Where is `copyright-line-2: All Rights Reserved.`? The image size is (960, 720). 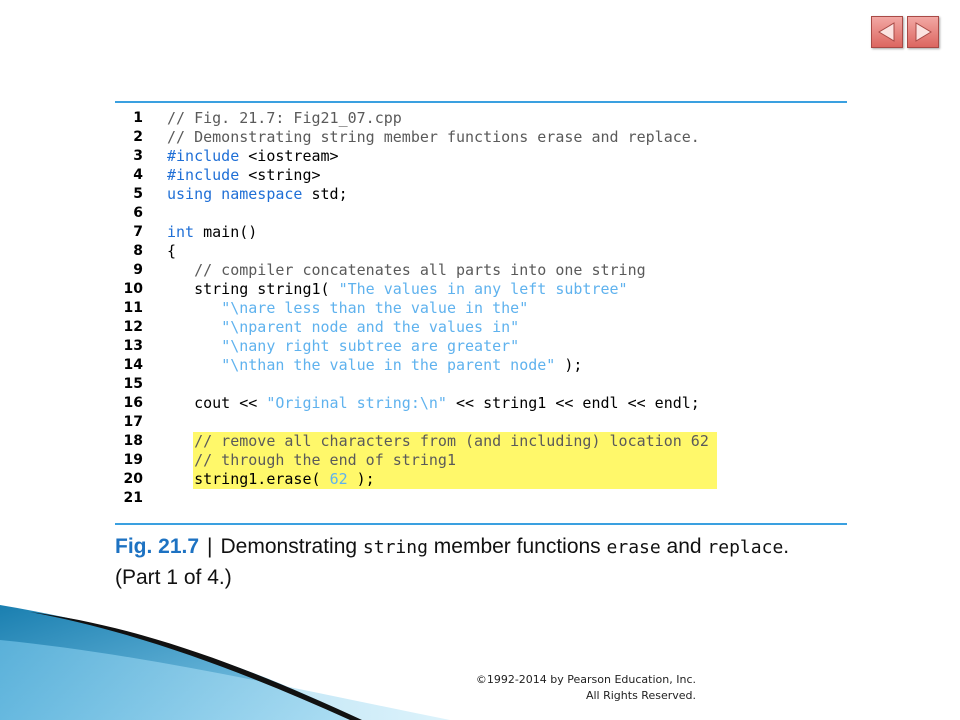
copyright-line-2: All Rights Reserved. is located at coordinates (640, 695).